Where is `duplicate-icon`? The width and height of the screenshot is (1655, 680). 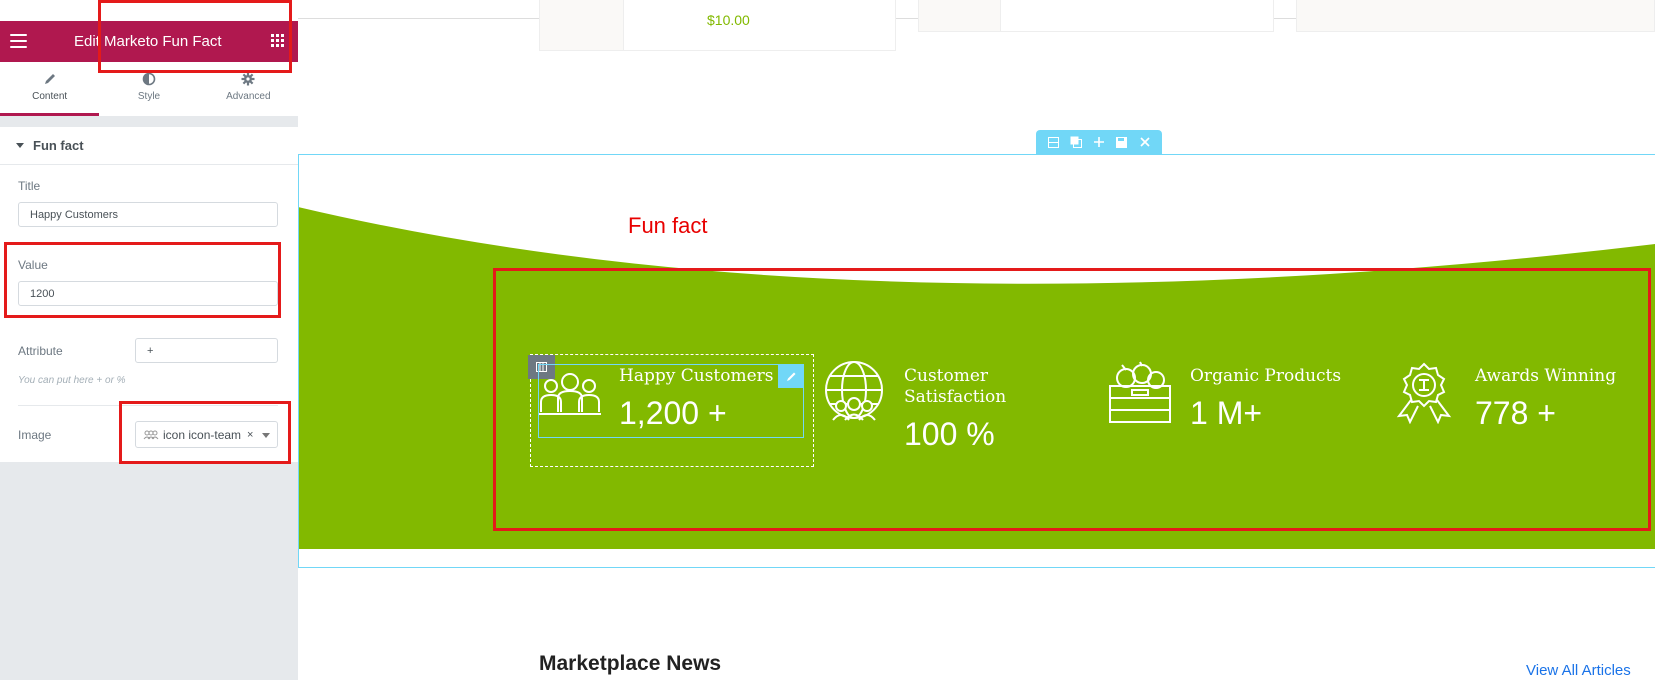
duplicate-icon is located at coordinates (1076, 142).